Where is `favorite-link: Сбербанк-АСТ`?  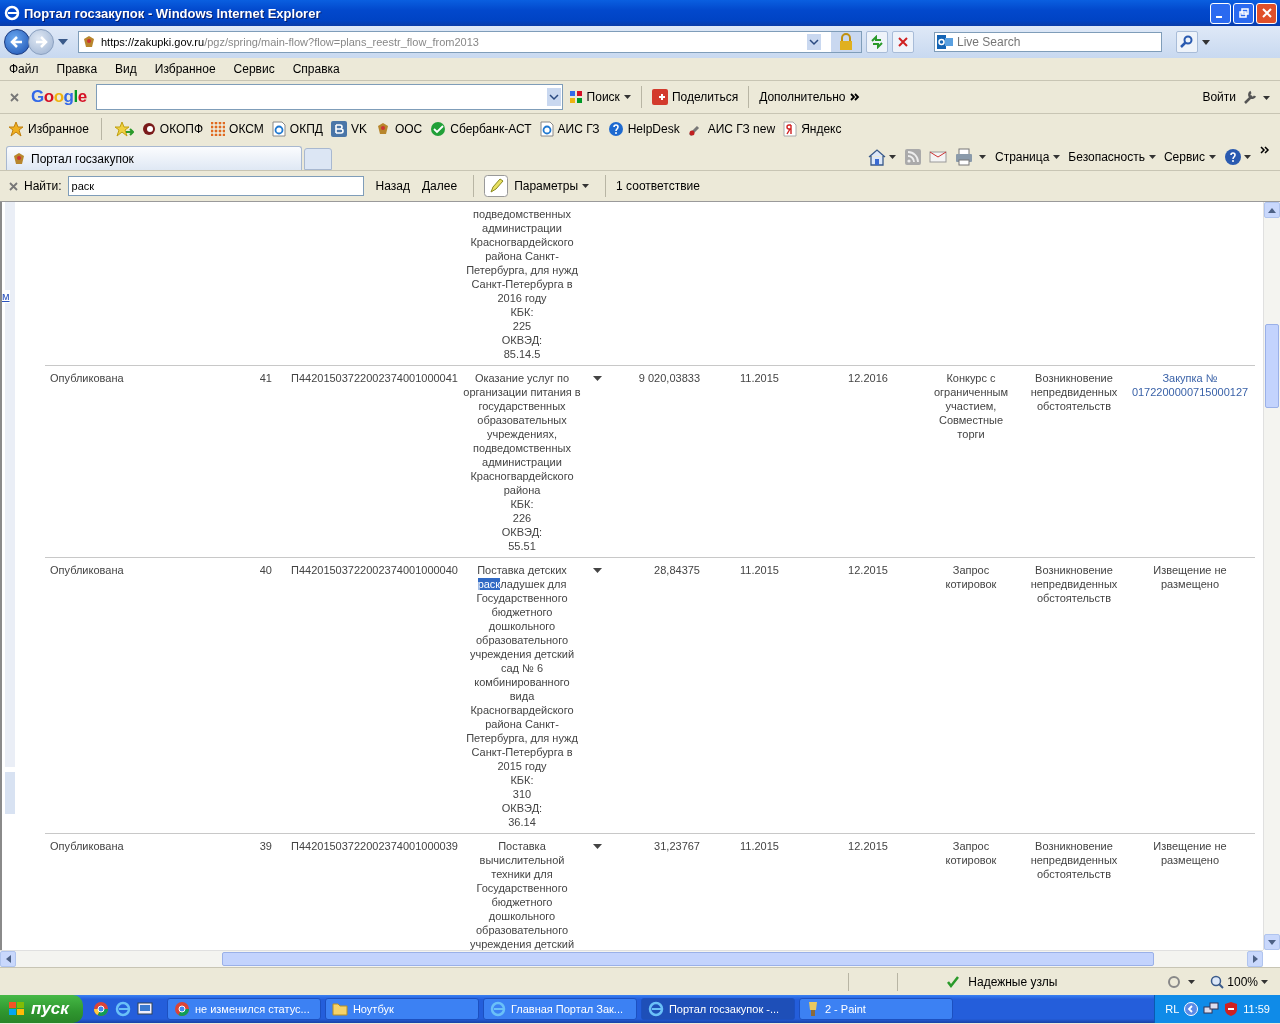 favorite-link: Сбербанк-АСТ is located at coordinates (481, 129).